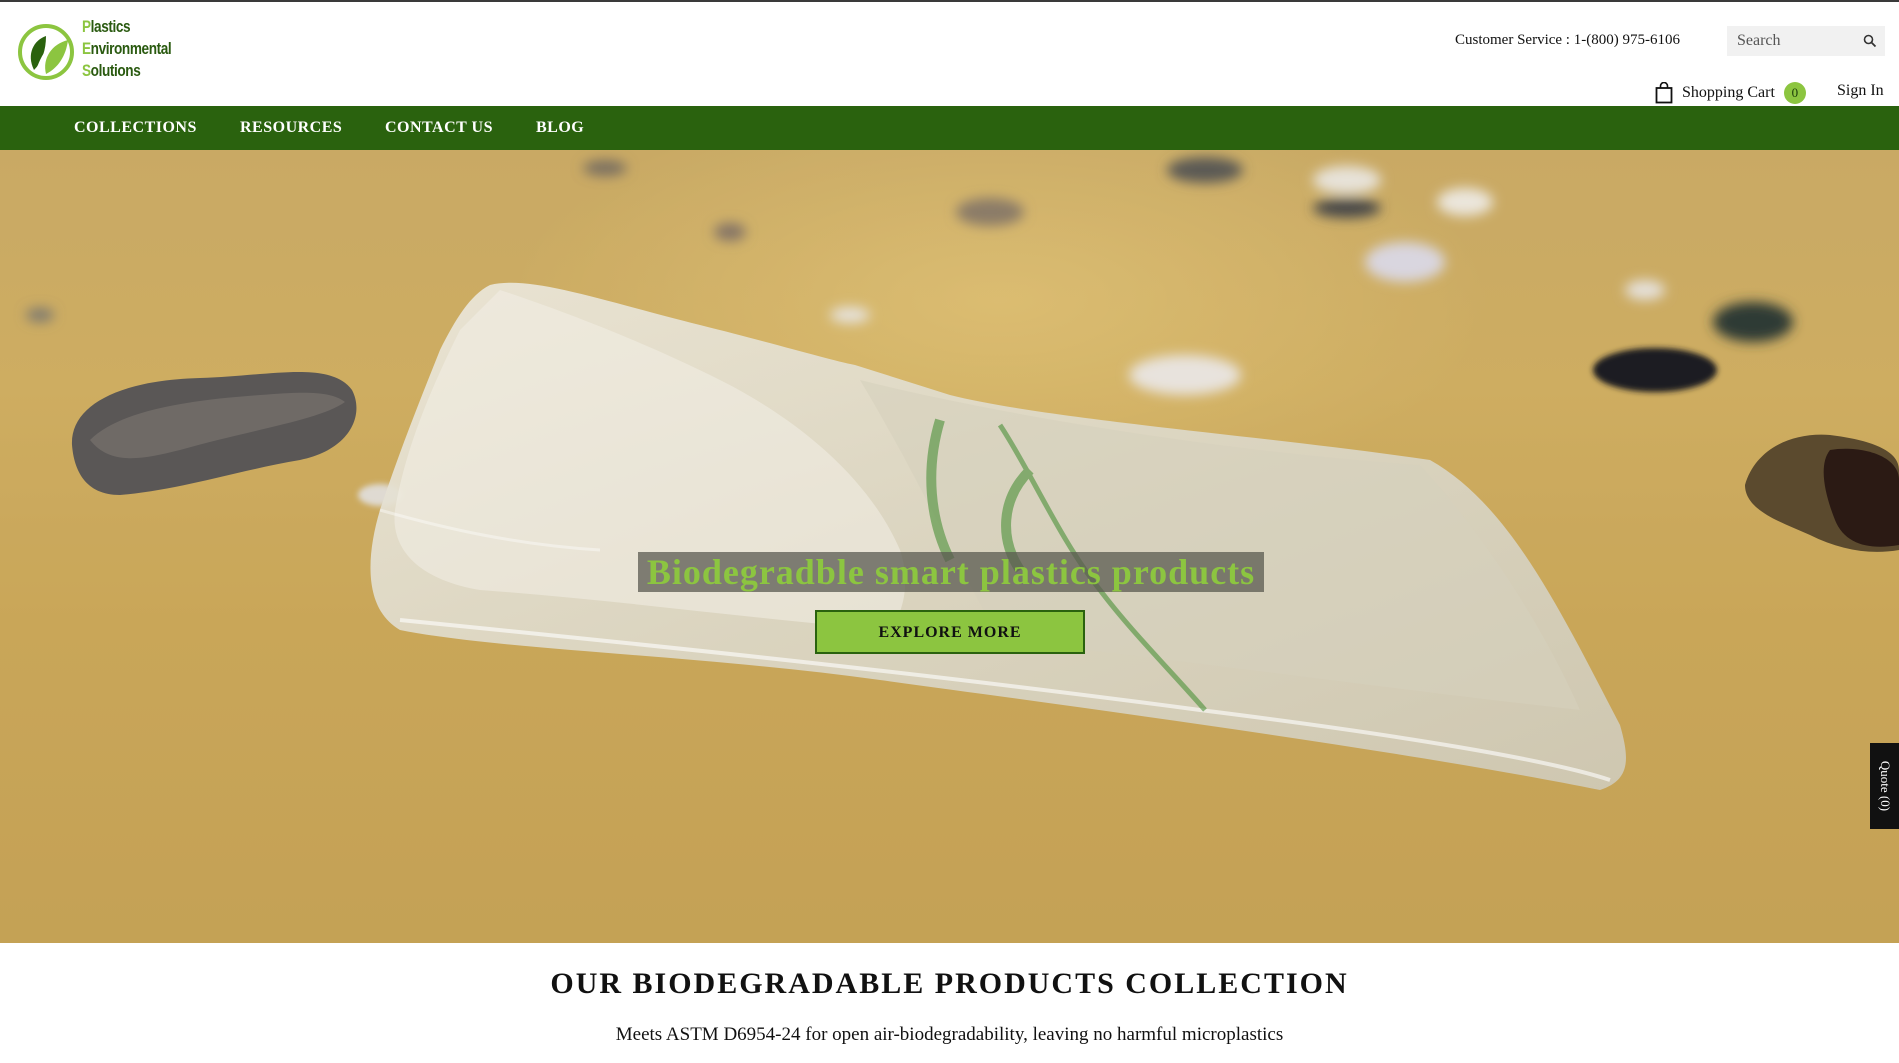  I want to click on customer-service-phone: Customer Service : 1-(800) 975-6106, so click(1567, 40).